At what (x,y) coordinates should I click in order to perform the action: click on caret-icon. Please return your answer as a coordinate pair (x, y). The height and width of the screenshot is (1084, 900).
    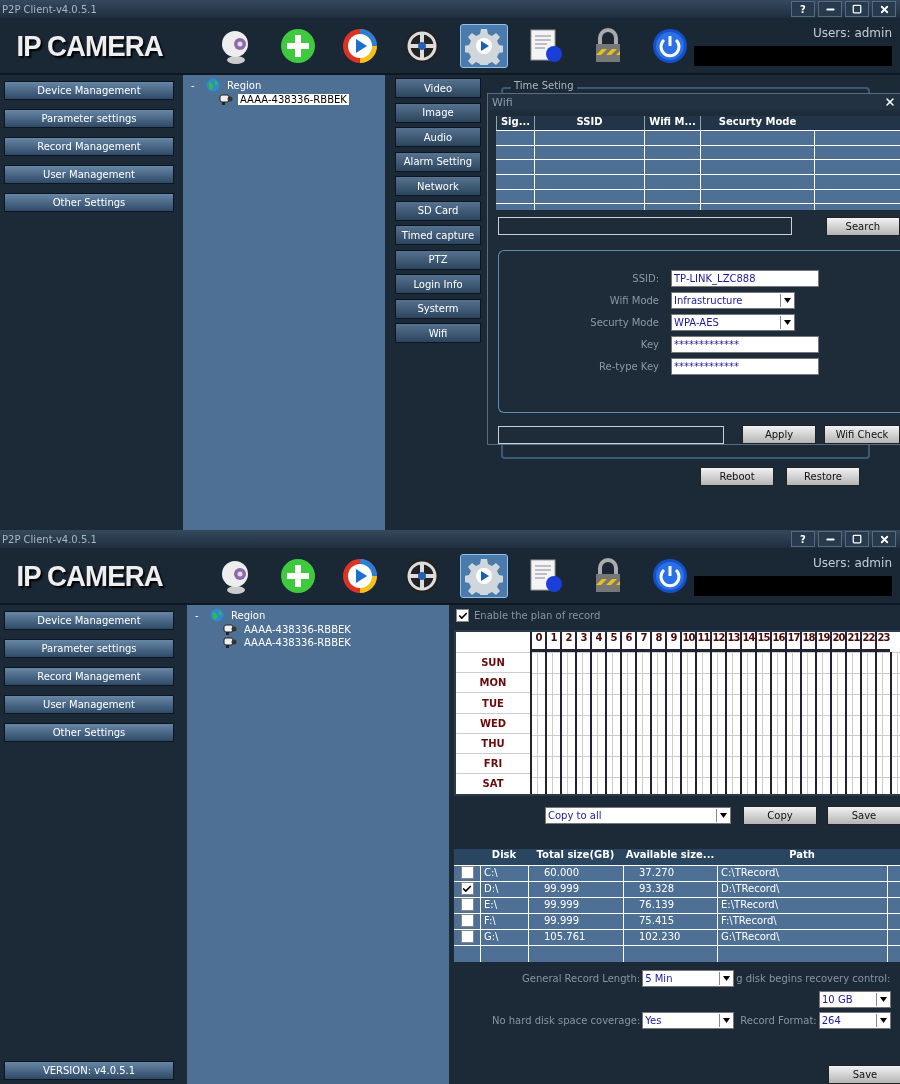
    Looking at the image, I should click on (723, 815).